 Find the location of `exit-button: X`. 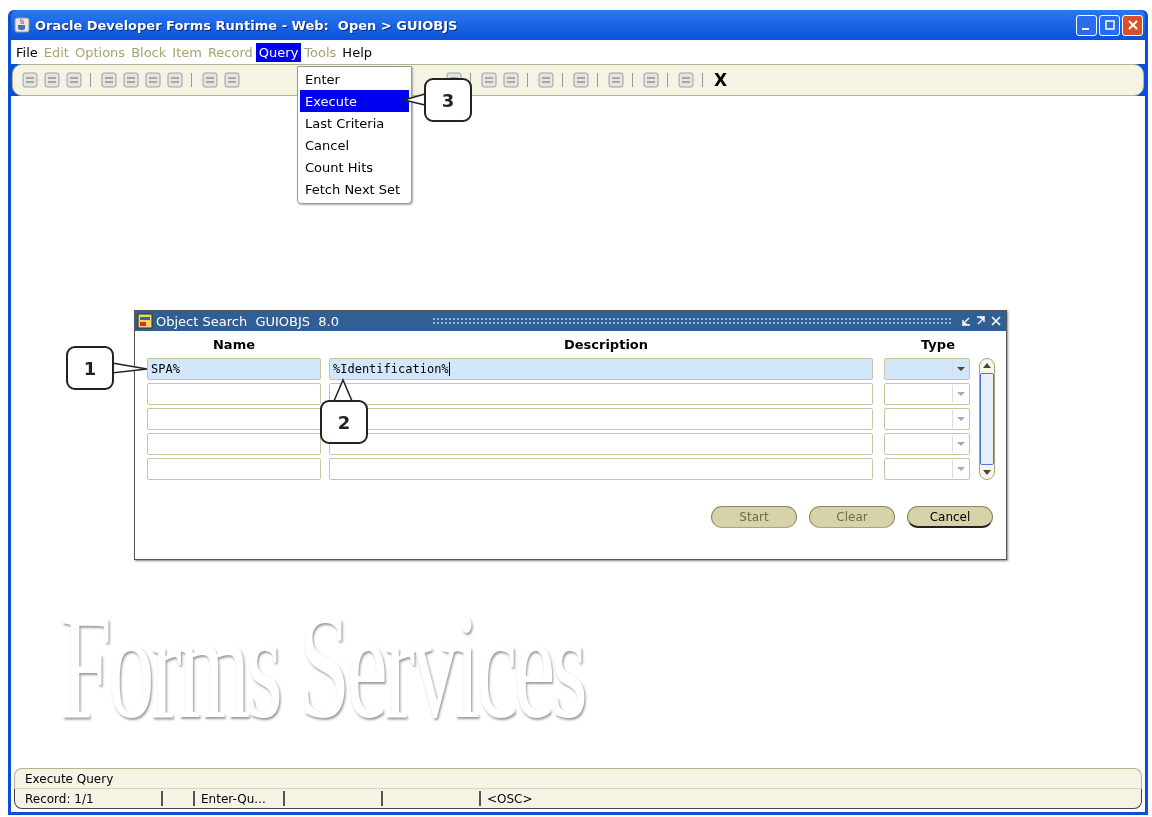

exit-button: X is located at coordinates (721, 80).